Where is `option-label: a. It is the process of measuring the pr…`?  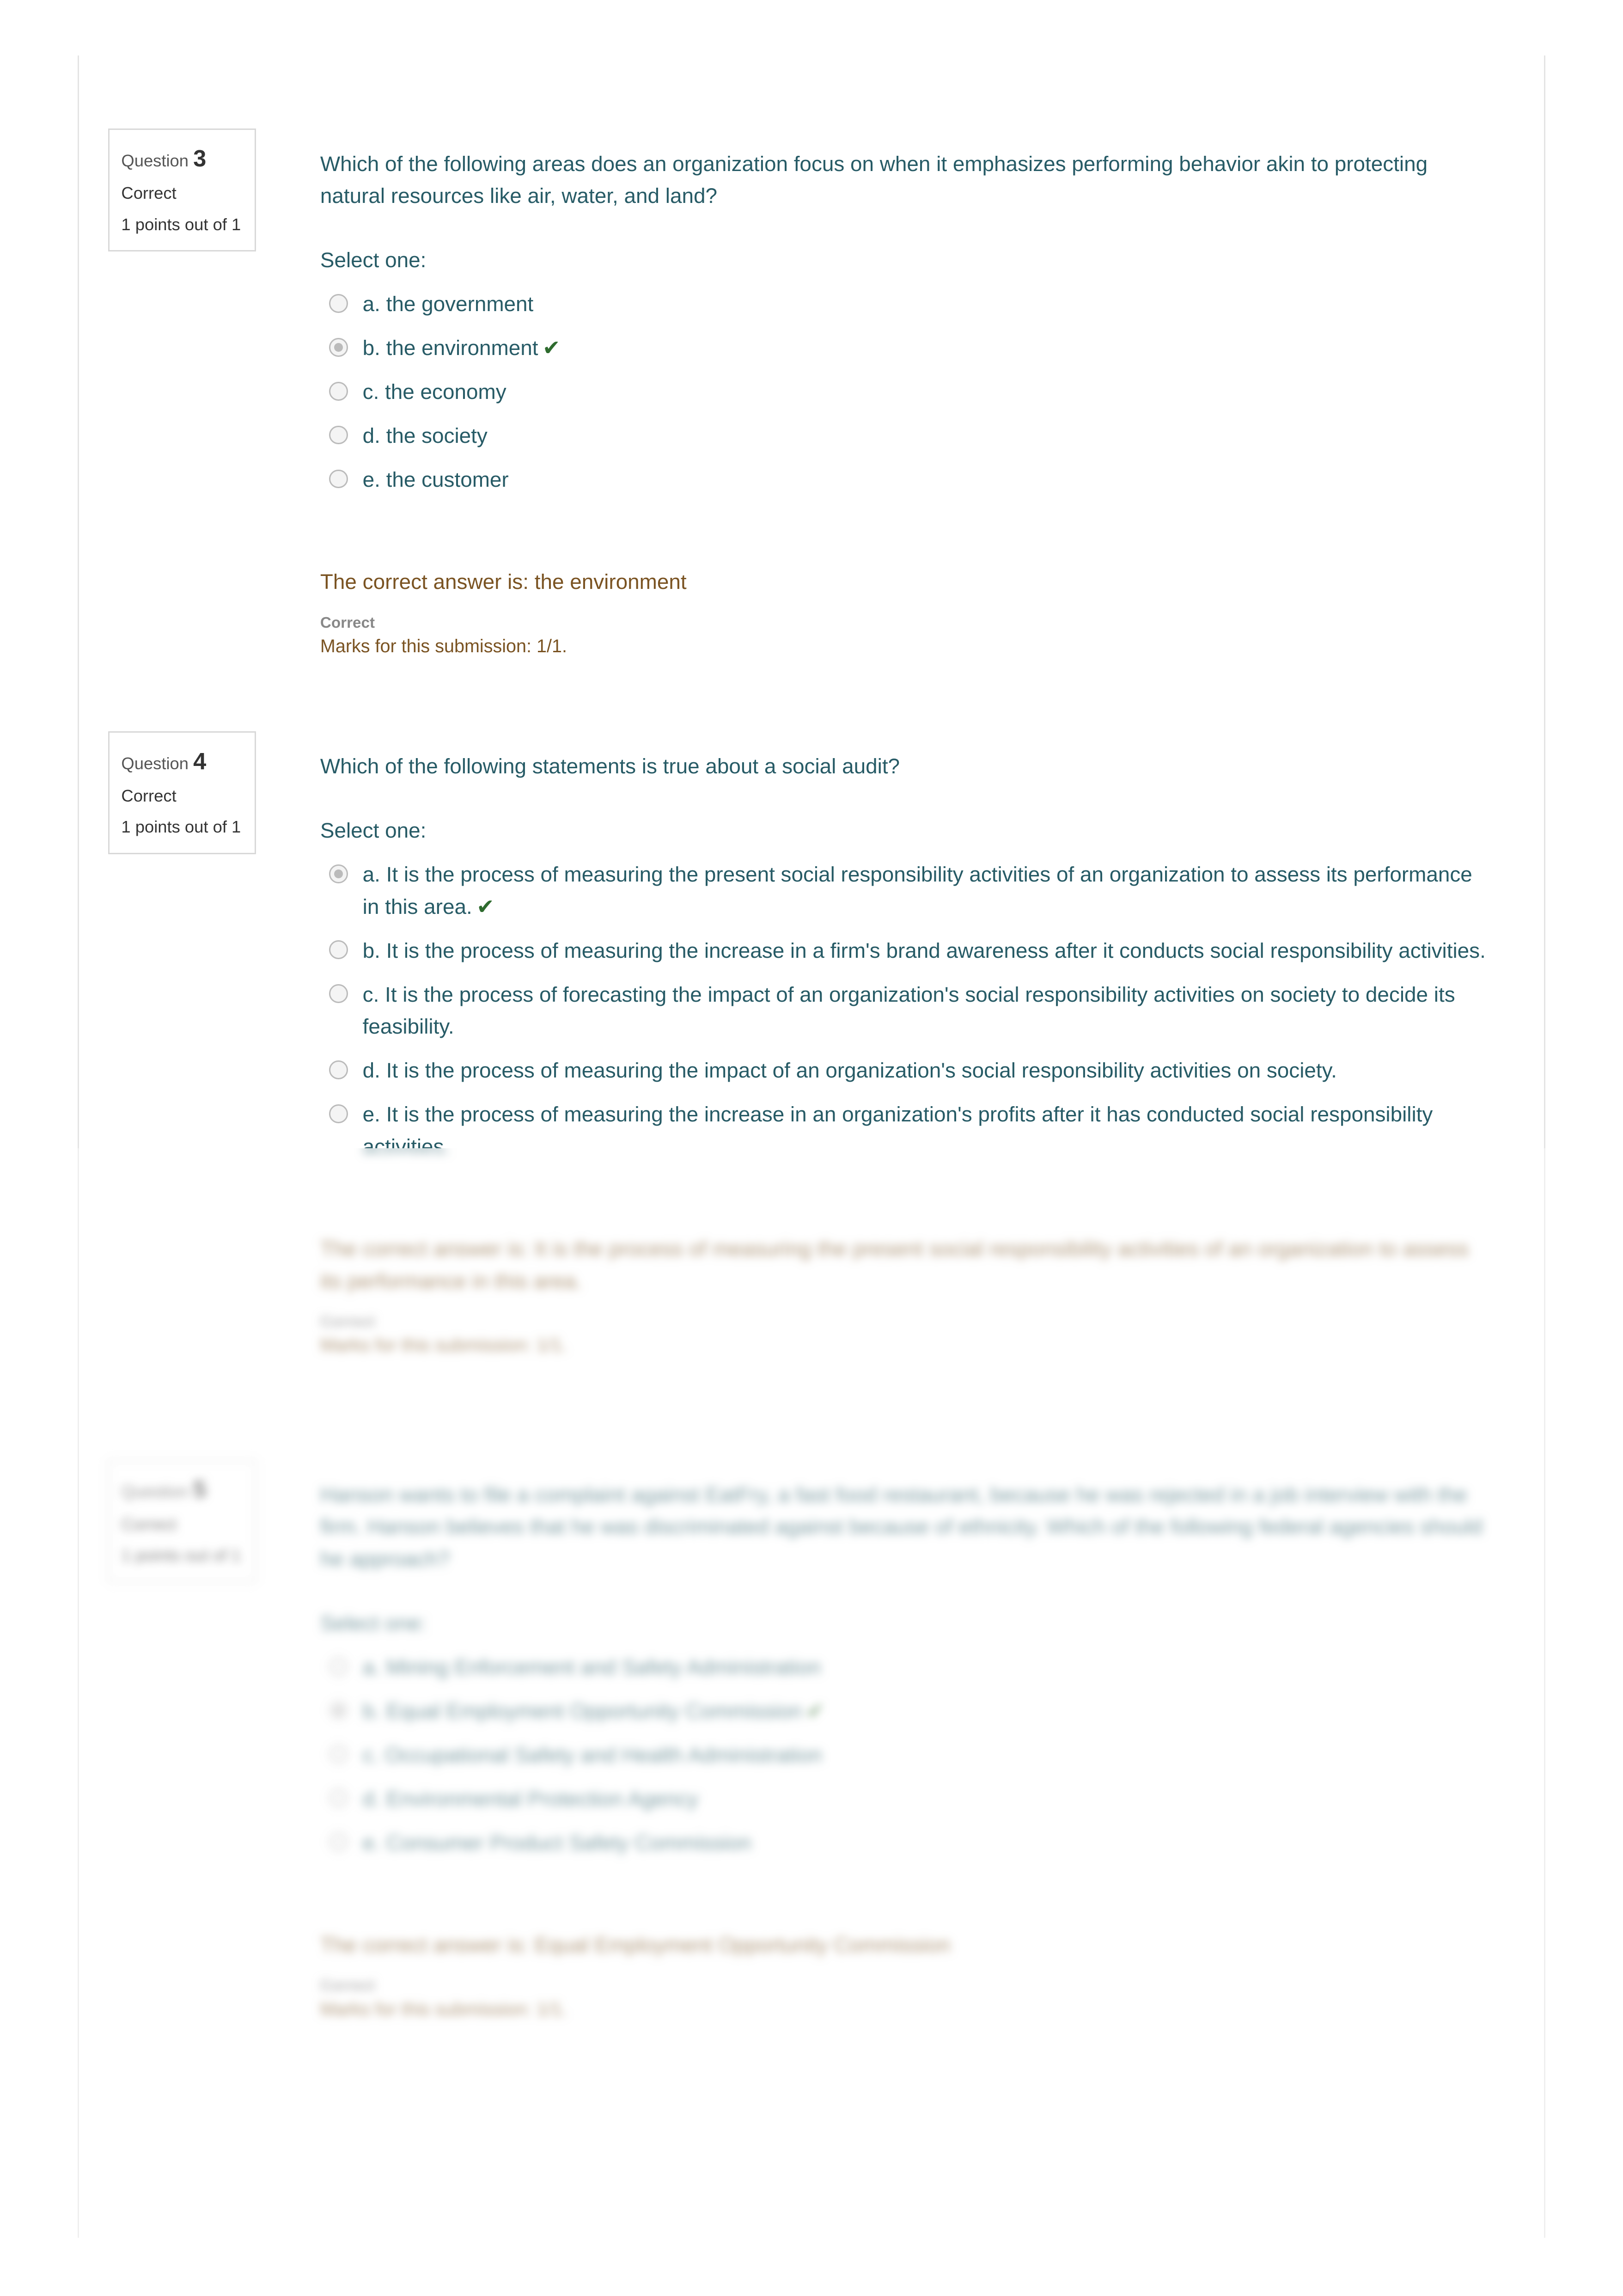 option-label: a. It is the process of measuring the pr… is located at coordinates (917, 890).